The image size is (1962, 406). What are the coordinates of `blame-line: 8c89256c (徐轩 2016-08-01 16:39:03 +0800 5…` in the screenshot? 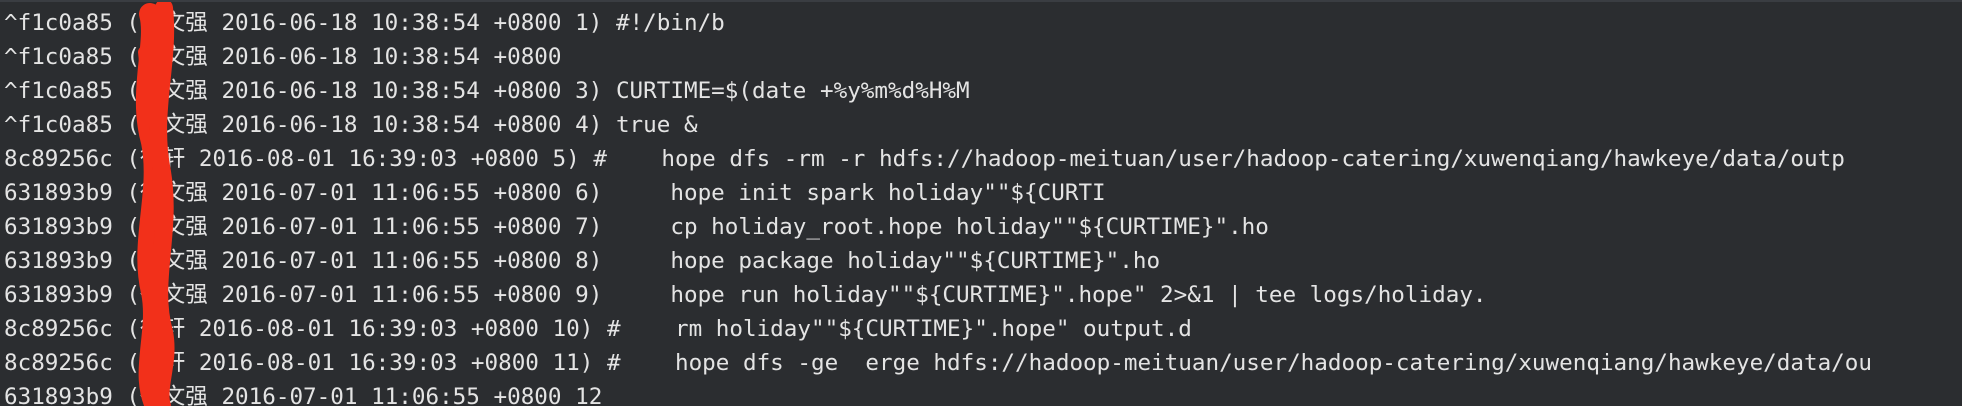 It's located at (924, 159).